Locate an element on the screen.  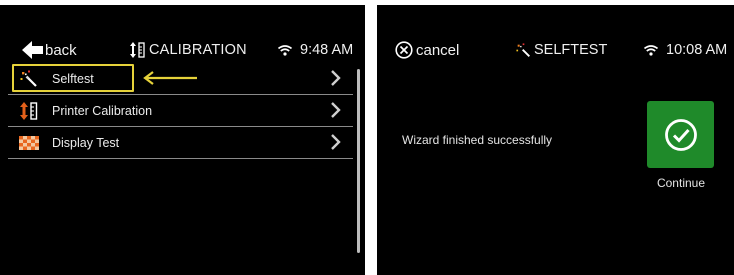
menu-item-label: Display Test is located at coordinates (86, 142).